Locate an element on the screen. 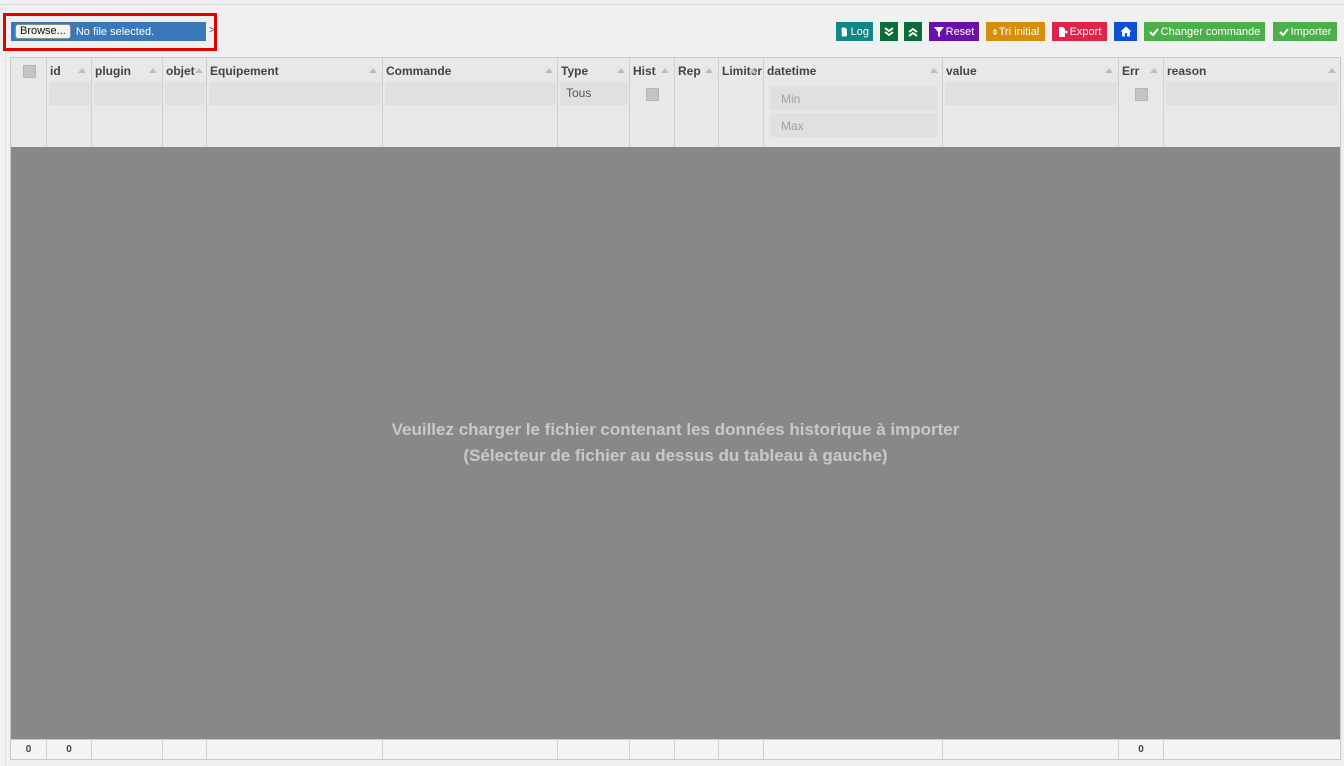  column-plugin: plugin is located at coordinates (127, 102).